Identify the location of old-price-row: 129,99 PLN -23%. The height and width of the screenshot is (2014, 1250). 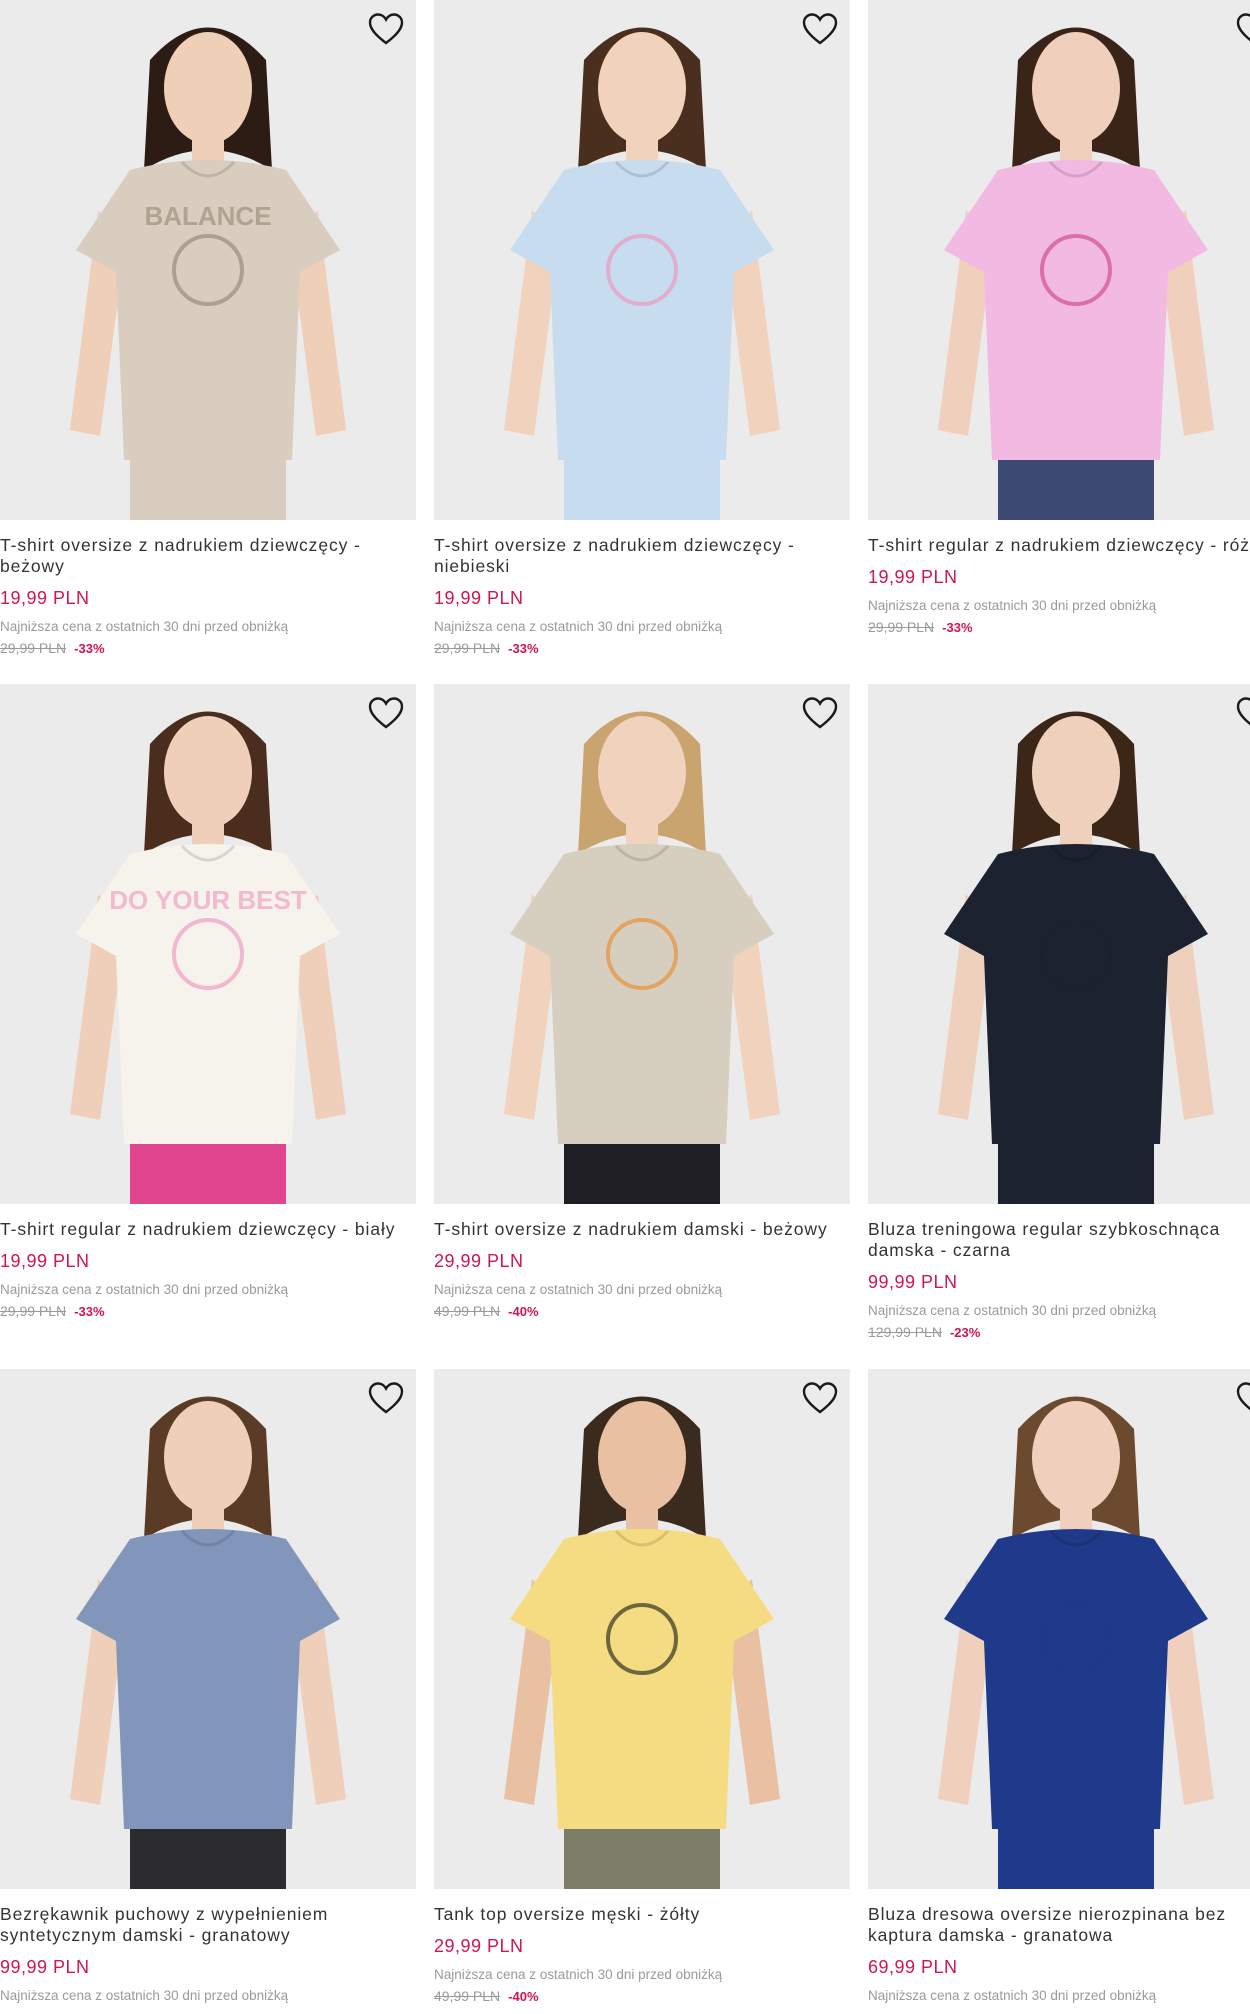
(1059, 1332).